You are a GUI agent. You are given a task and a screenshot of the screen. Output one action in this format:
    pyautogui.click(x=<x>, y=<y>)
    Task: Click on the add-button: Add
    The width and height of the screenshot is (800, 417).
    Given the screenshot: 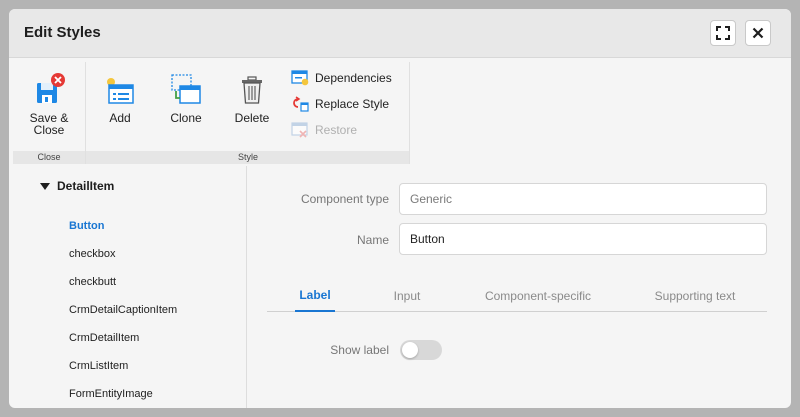 What is the action you would take?
    pyautogui.click(x=120, y=103)
    